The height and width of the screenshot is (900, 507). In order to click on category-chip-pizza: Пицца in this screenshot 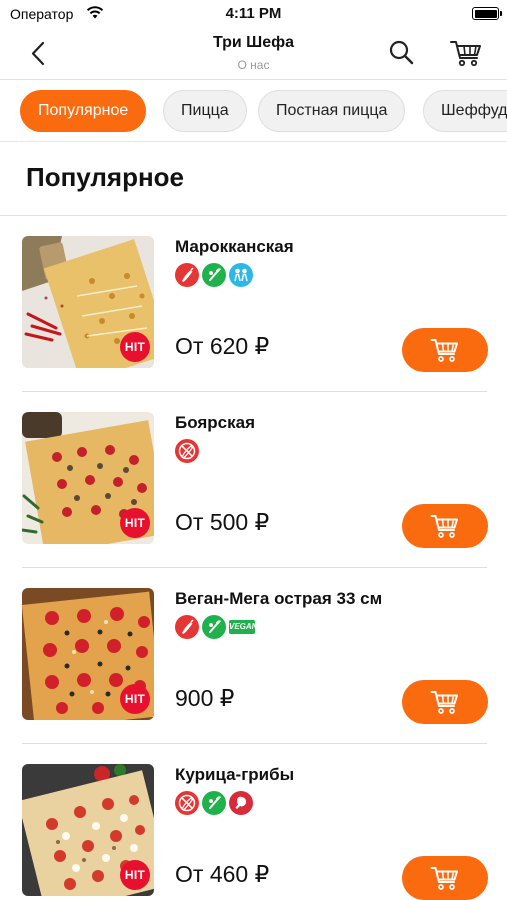, I will do `click(205, 111)`.